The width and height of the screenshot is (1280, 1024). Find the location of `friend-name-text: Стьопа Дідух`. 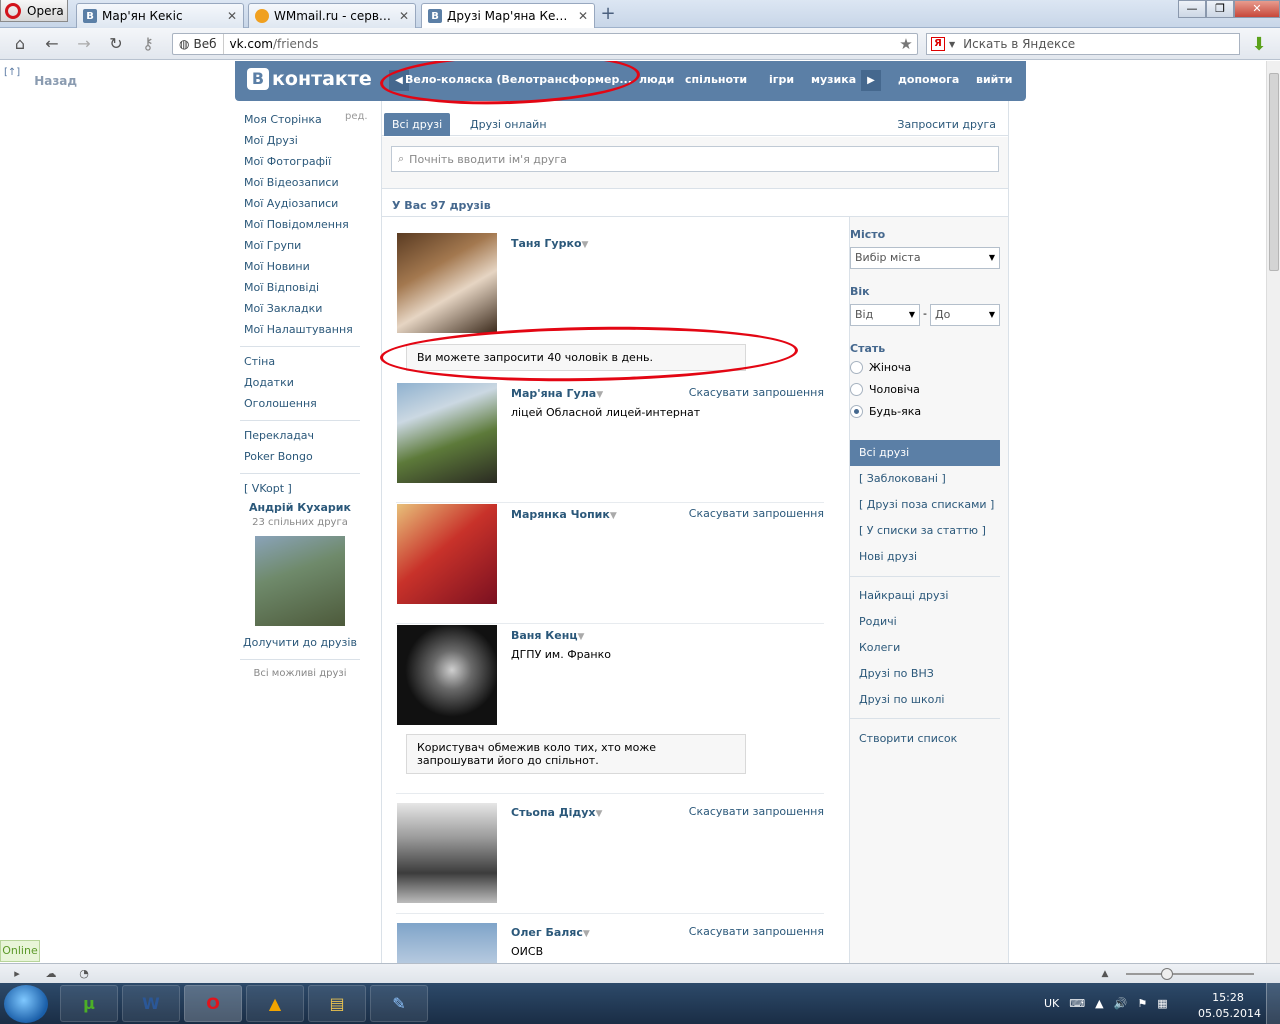

friend-name-text: Стьопа Дідух is located at coordinates (553, 812).